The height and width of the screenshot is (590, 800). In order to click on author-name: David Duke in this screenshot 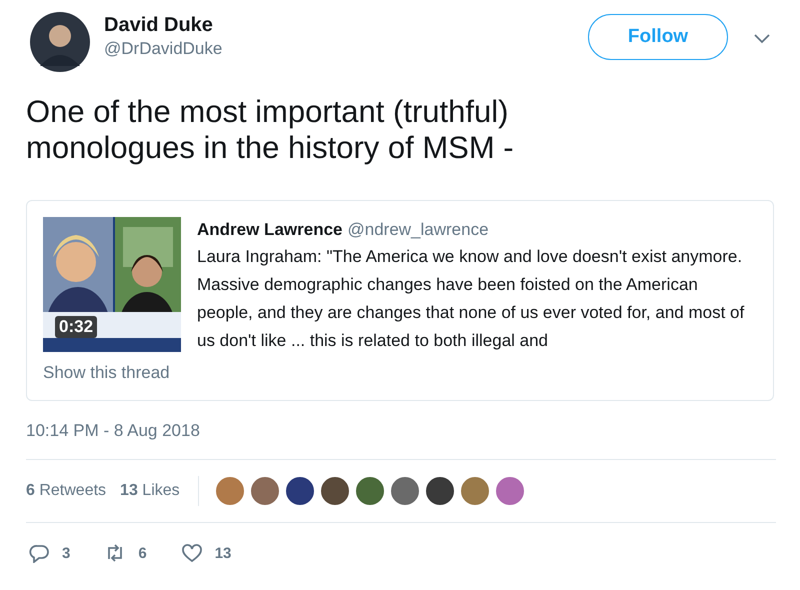, I will do `click(346, 25)`.